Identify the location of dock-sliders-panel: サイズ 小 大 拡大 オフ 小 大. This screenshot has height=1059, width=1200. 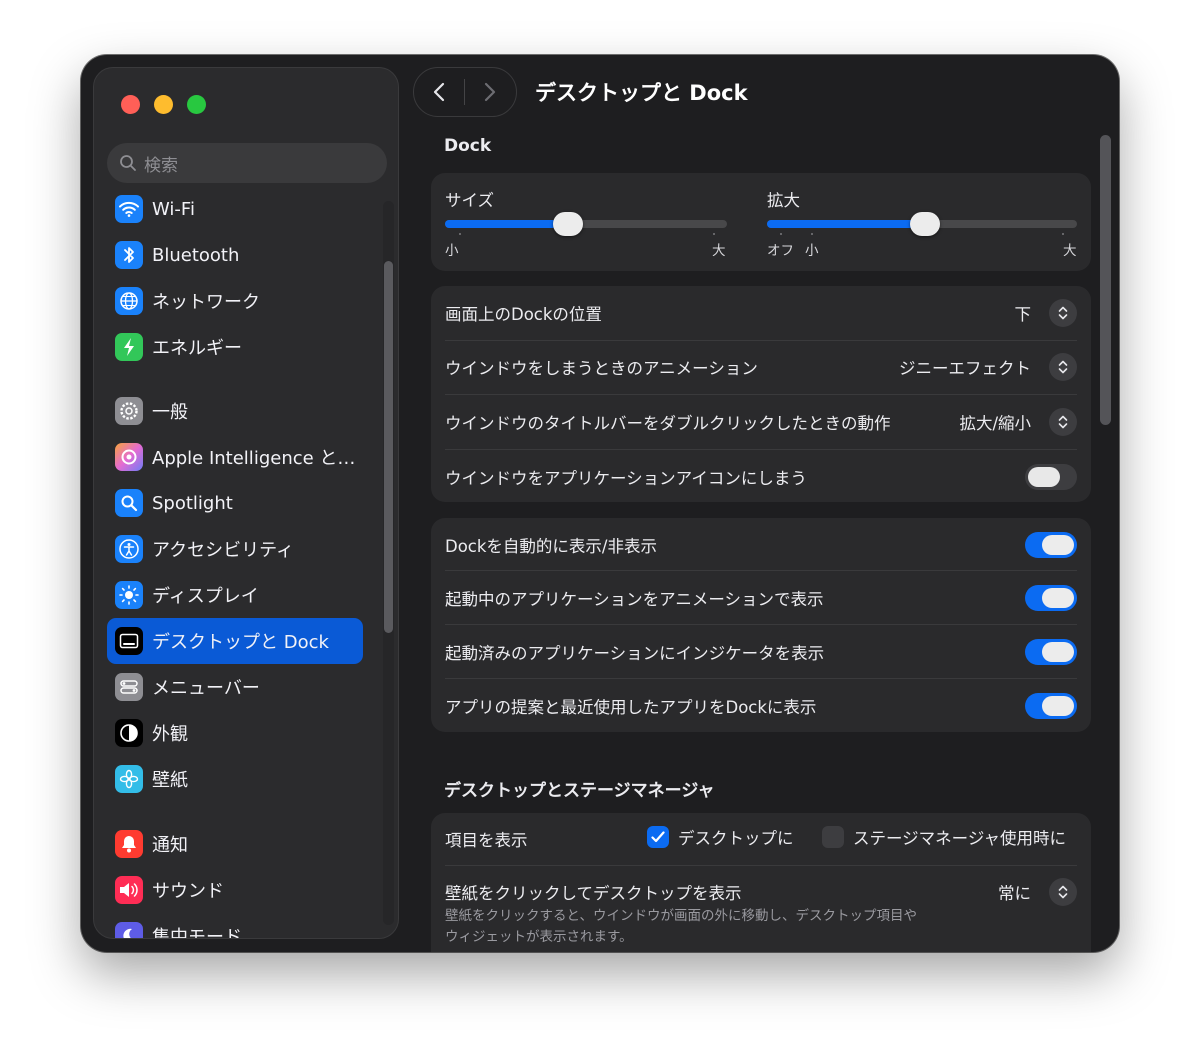
(761, 222).